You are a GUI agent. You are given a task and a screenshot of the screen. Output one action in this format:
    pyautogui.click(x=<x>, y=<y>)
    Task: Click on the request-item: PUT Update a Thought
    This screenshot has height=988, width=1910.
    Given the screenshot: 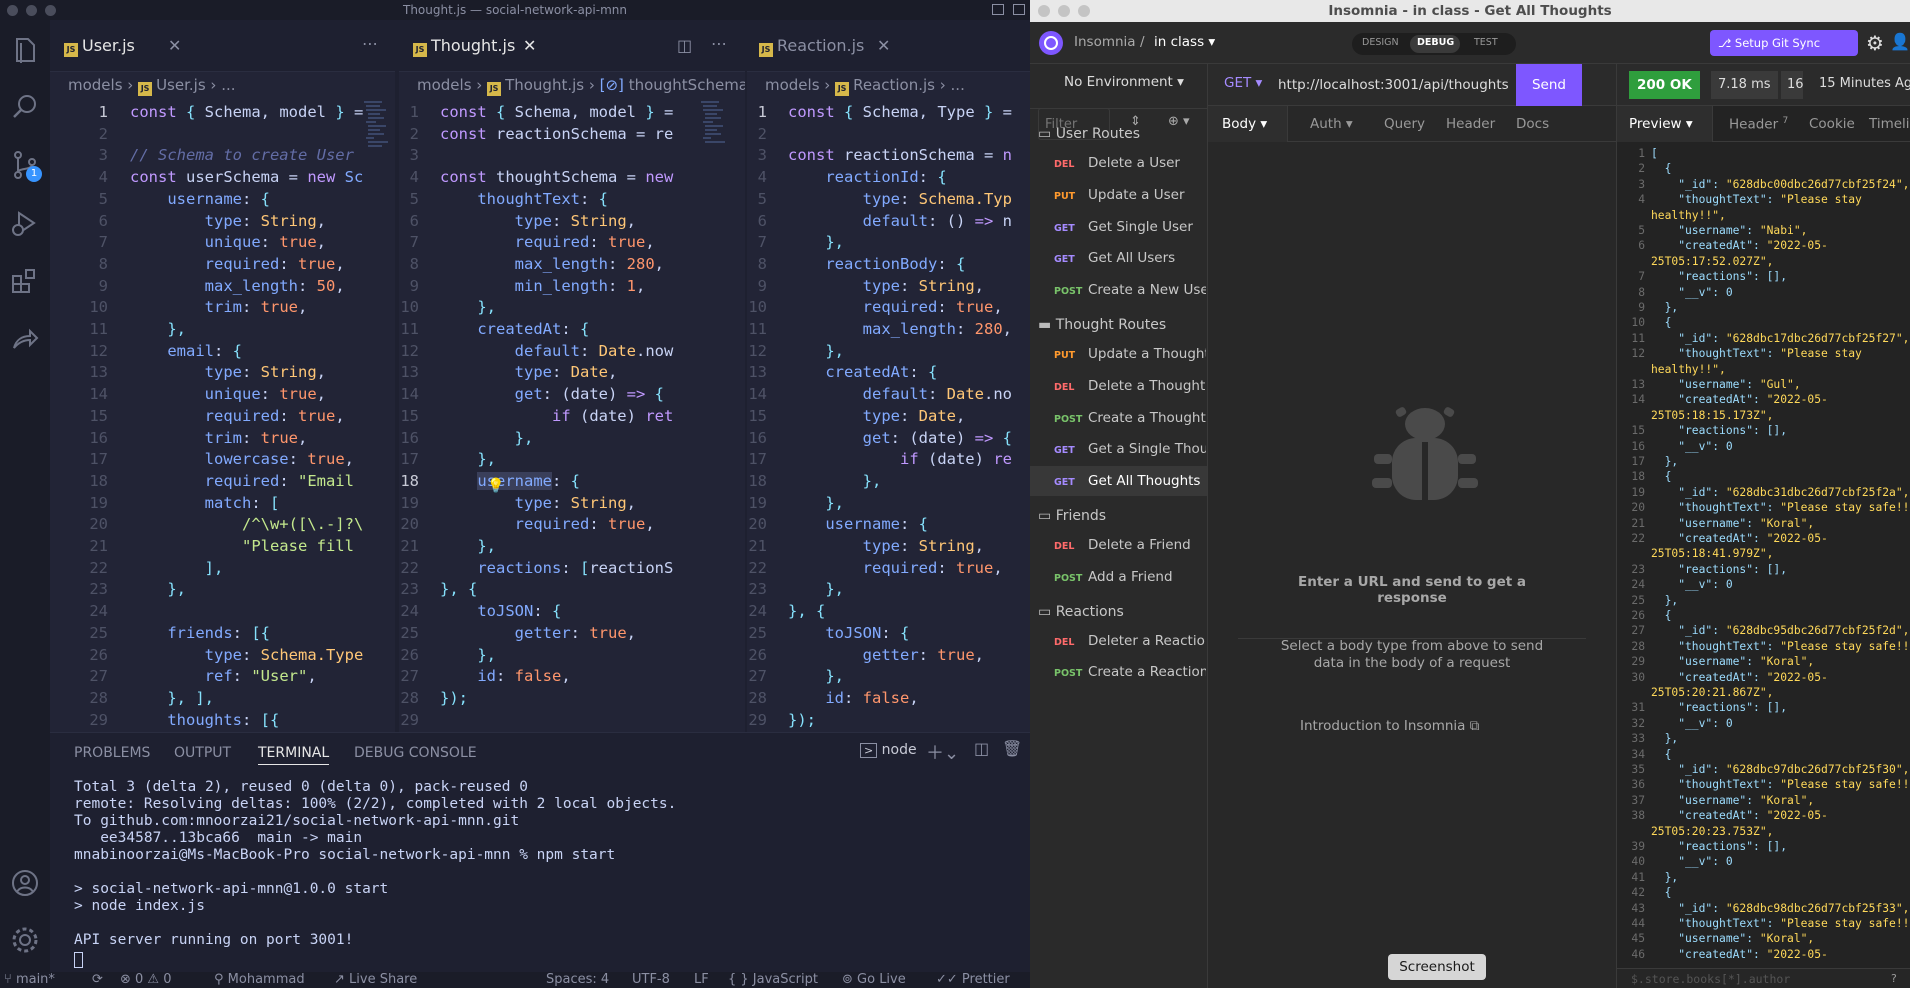 What is the action you would take?
    pyautogui.click(x=1123, y=354)
    